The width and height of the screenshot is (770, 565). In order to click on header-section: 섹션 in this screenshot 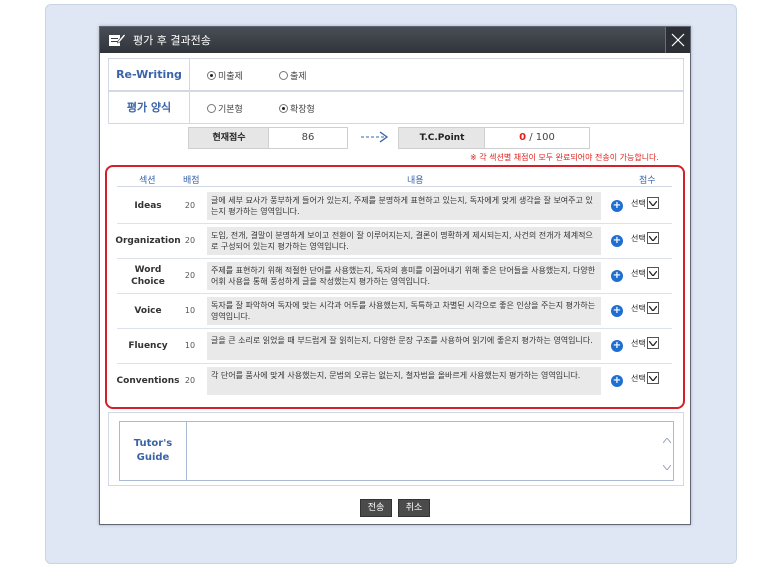, I will do `click(147, 181)`.